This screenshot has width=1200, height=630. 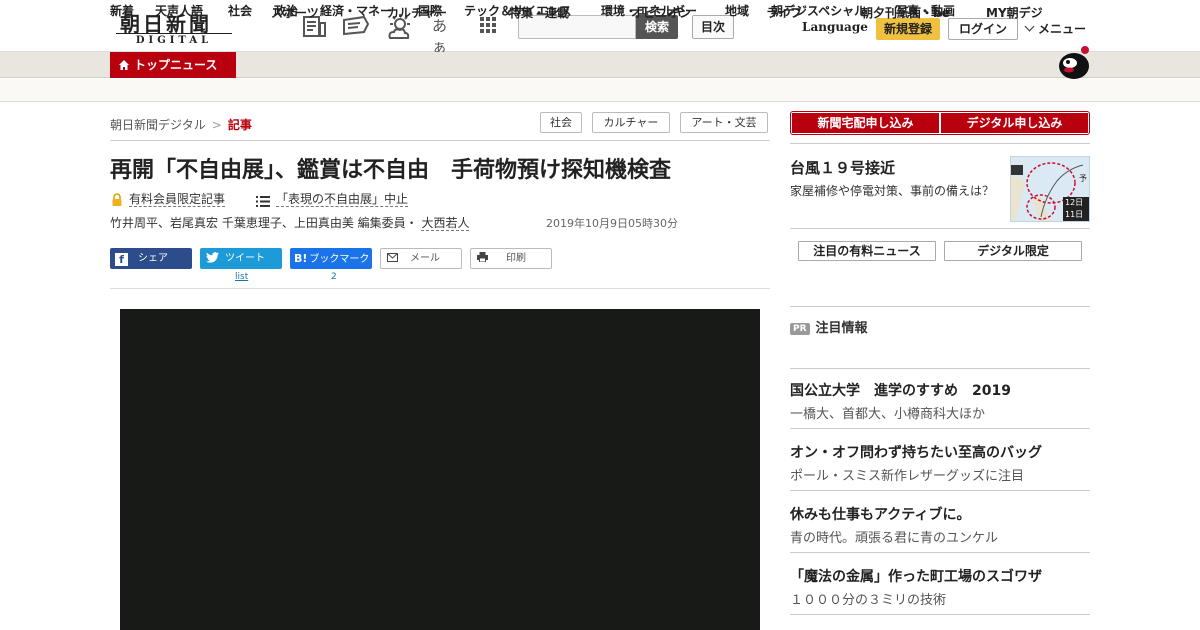 What do you see at coordinates (649, 11) in the screenshot?
I see `subnav-environment: 環境・エネルギー` at bounding box center [649, 11].